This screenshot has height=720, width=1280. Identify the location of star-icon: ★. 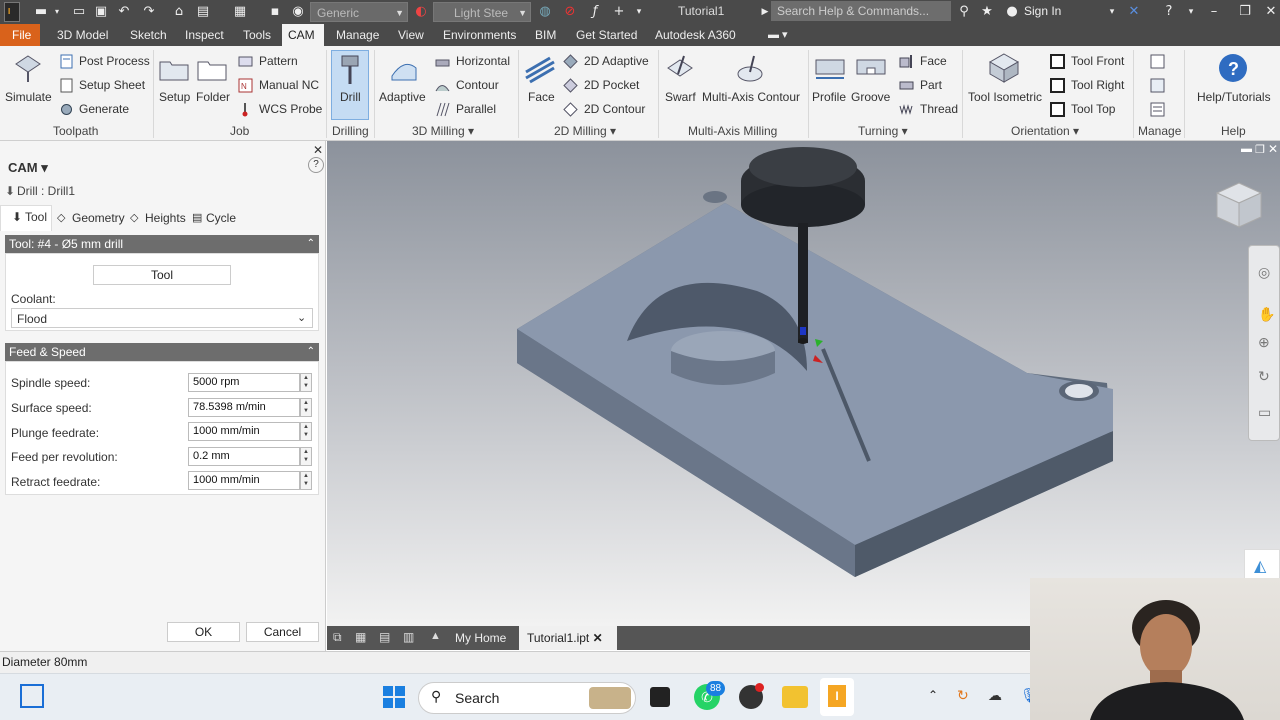
(987, 12).